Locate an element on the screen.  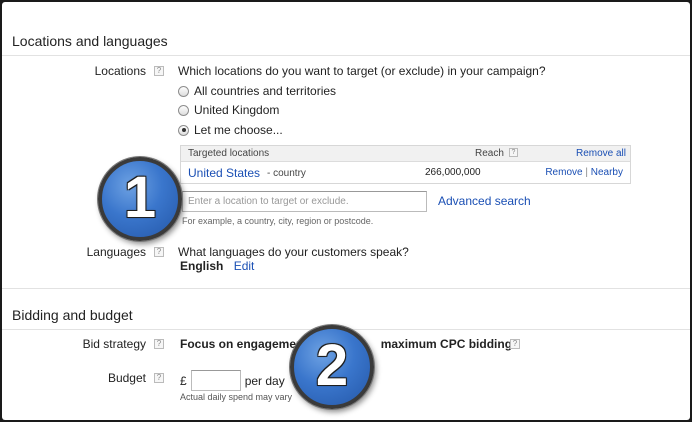
per-day-label: per day is located at coordinates (264, 380).